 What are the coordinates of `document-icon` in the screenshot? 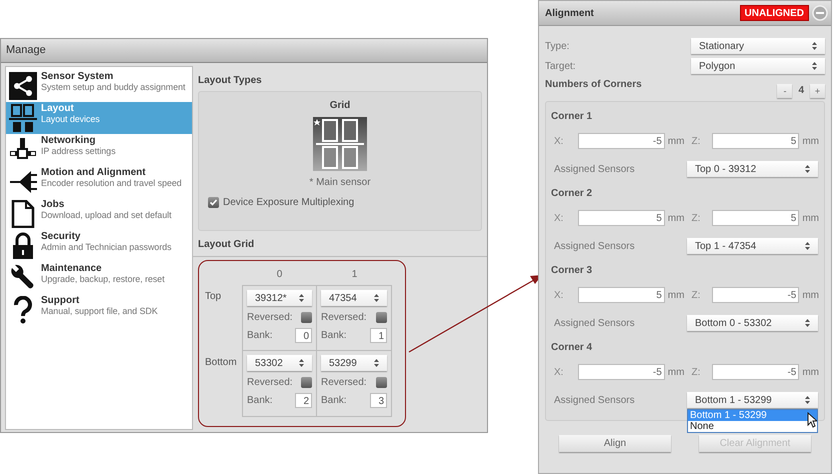 It's located at (23, 214).